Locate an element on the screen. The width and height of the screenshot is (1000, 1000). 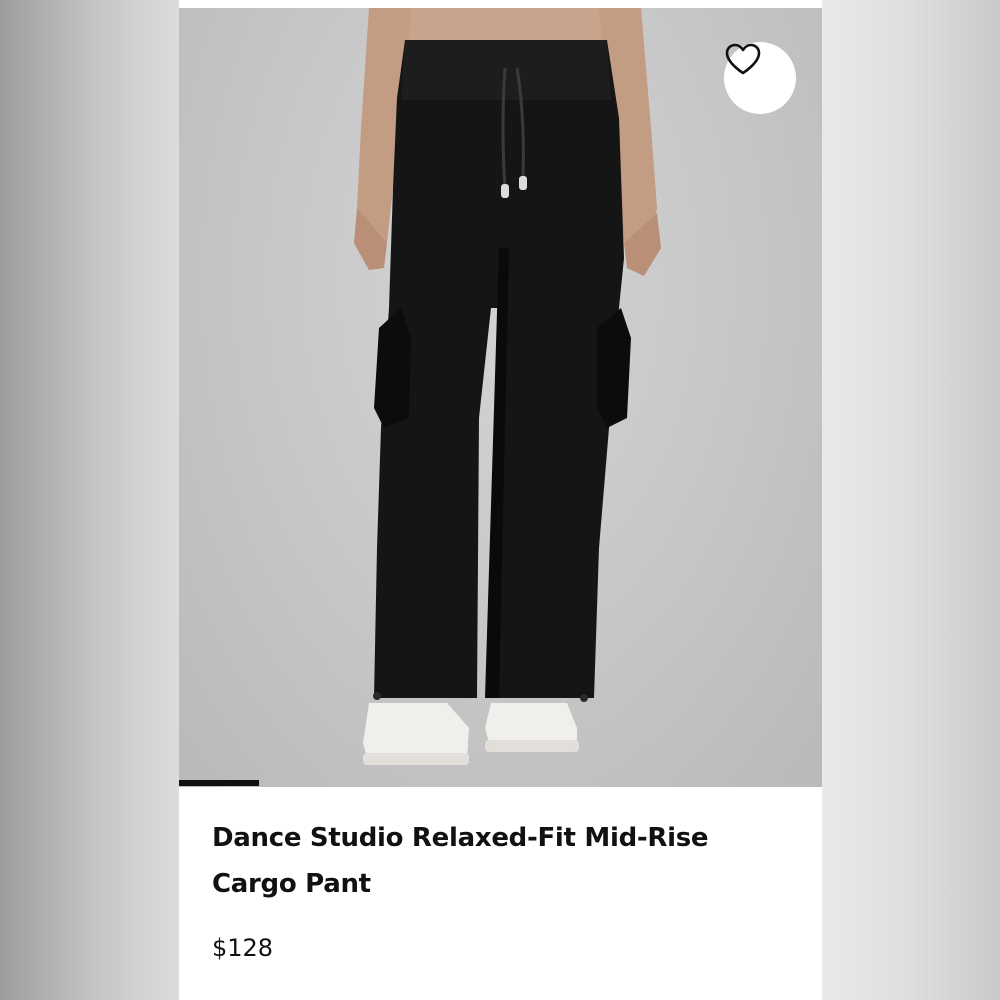
toggle-right is located at coordinates (584, 698).